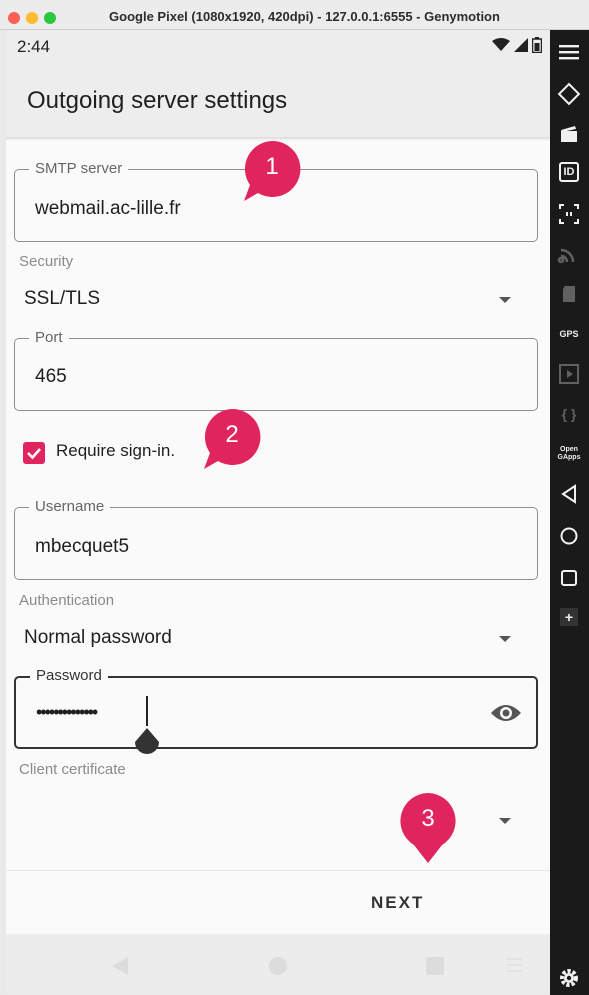 The image size is (589, 995). What do you see at coordinates (278, 299) in the screenshot?
I see `security-dropdown: SSL/TLS` at bounding box center [278, 299].